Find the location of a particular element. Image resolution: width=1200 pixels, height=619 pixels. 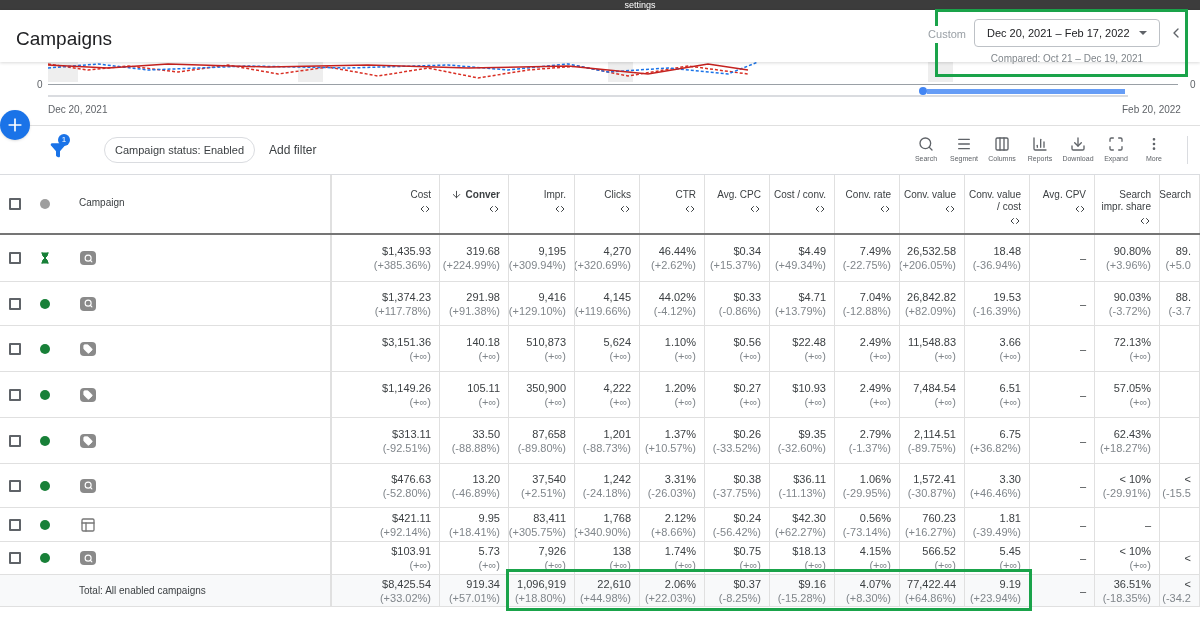

metric-change: (+49.34%) is located at coordinates (800, 265).